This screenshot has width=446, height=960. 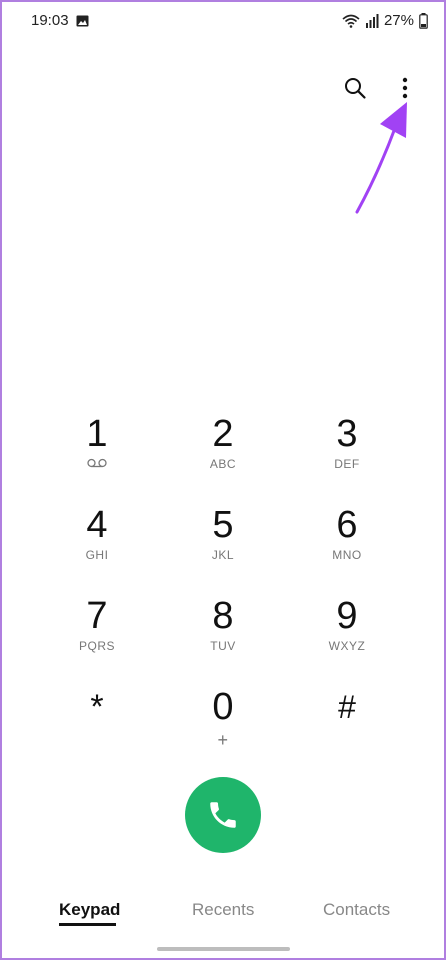 I want to click on more-vertical-icon, so click(x=405, y=88).